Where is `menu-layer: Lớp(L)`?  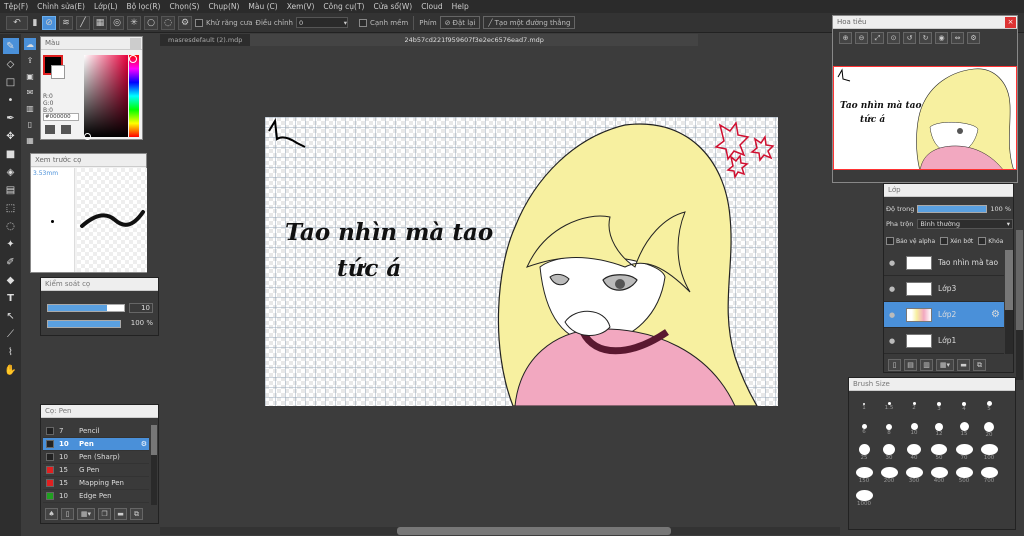
menu-layer: Lớp(L) is located at coordinates (106, 6).